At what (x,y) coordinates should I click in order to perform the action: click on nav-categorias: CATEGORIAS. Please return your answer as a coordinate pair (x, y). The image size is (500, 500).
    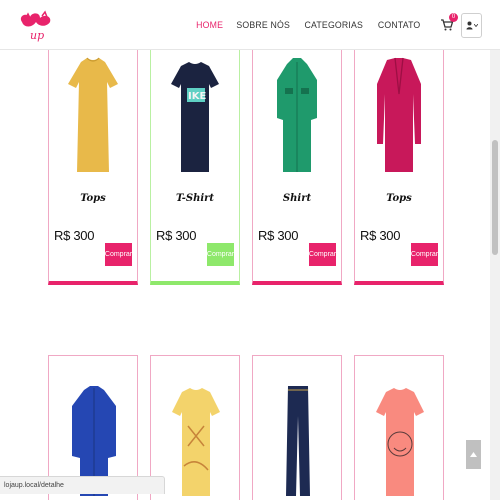
    Looking at the image, I should click on (334, 25).